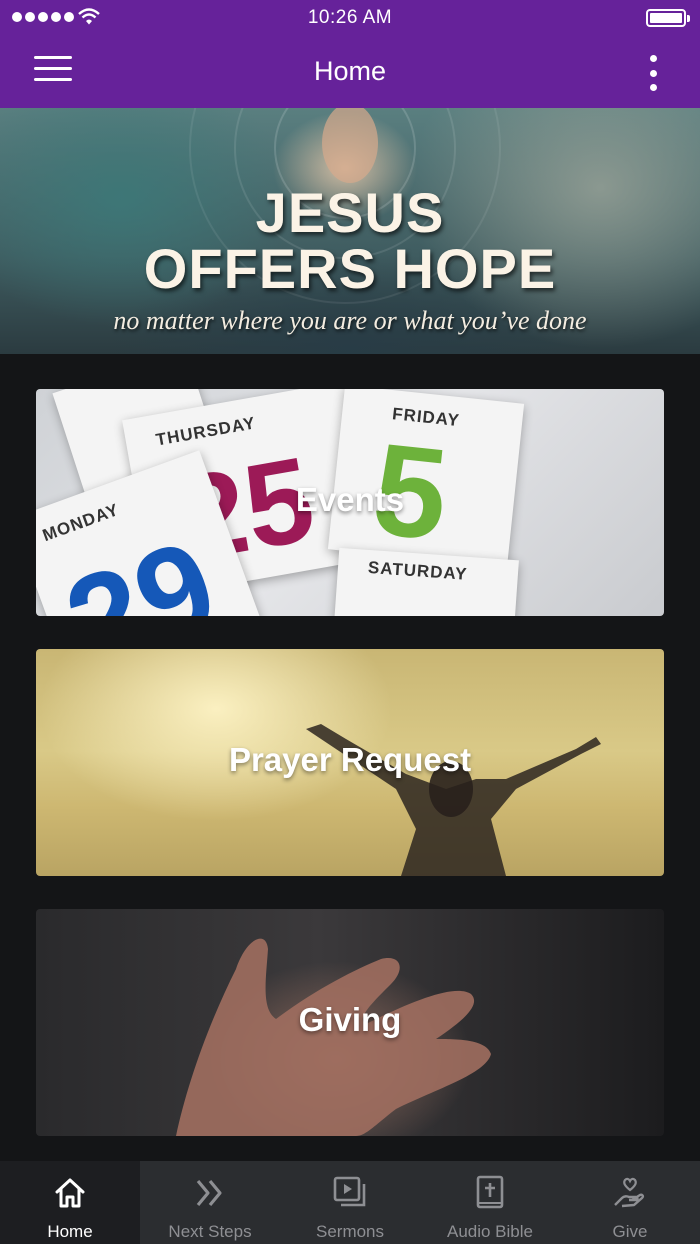 The height and width of the screenshot is (1244, 700). I want to click on home-icon, so click(70, 1193).